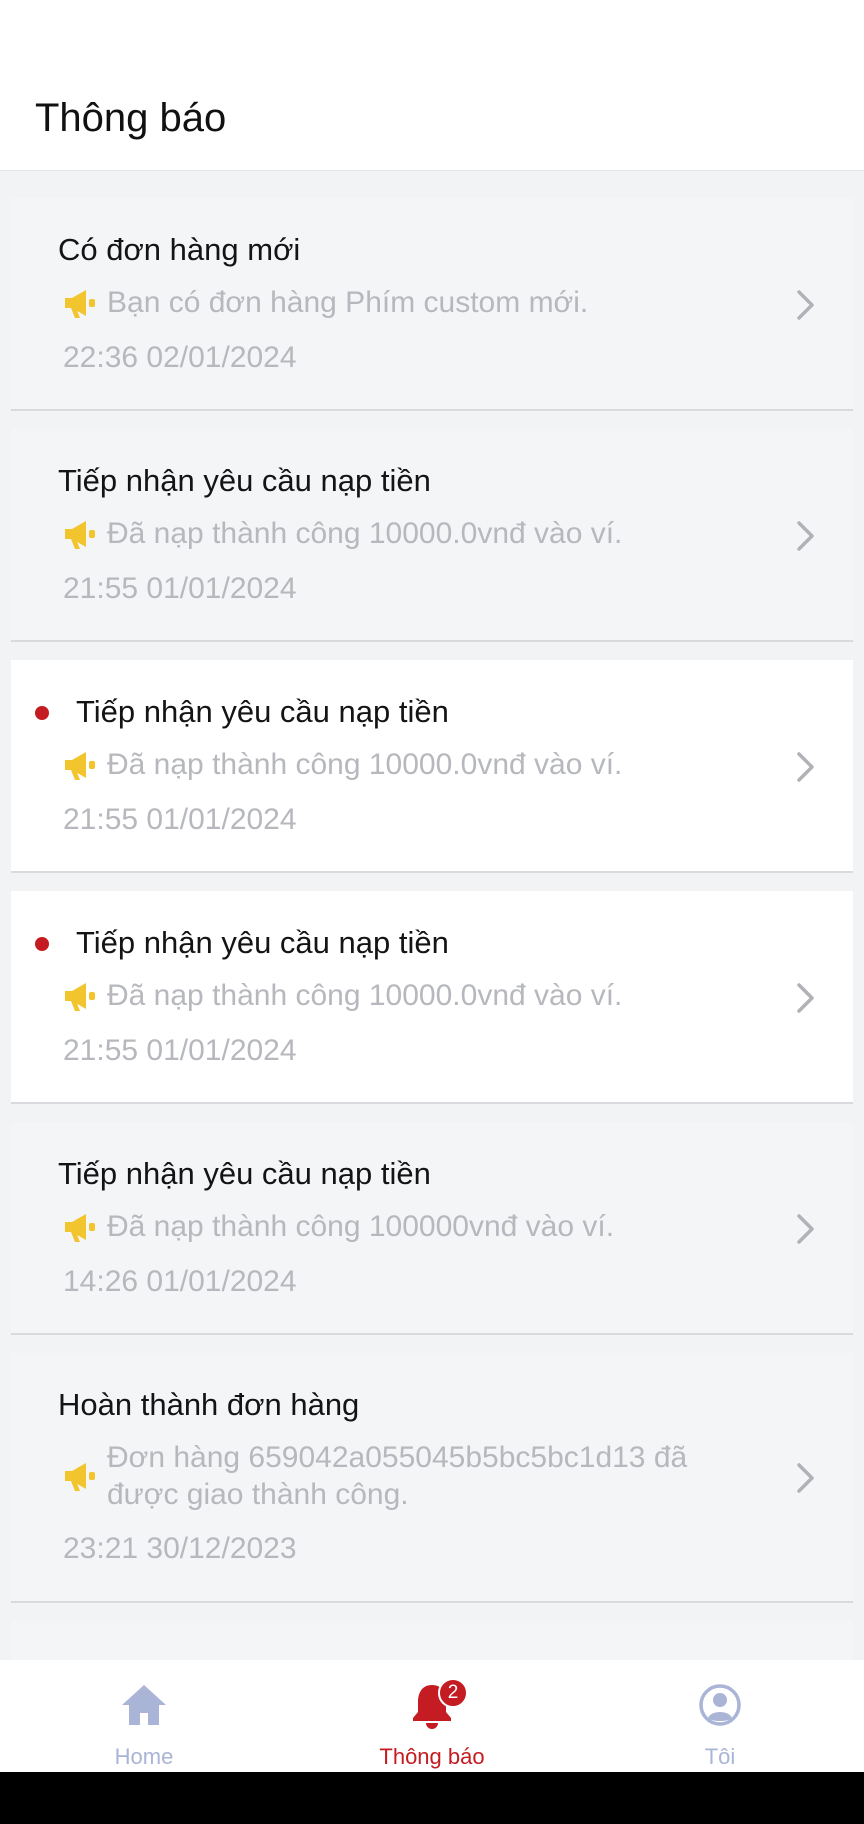 The width and height of the screenshot is (864, 1824). I want to click on notification-time: 14:26 01/01/2024, so click(180, 1281).